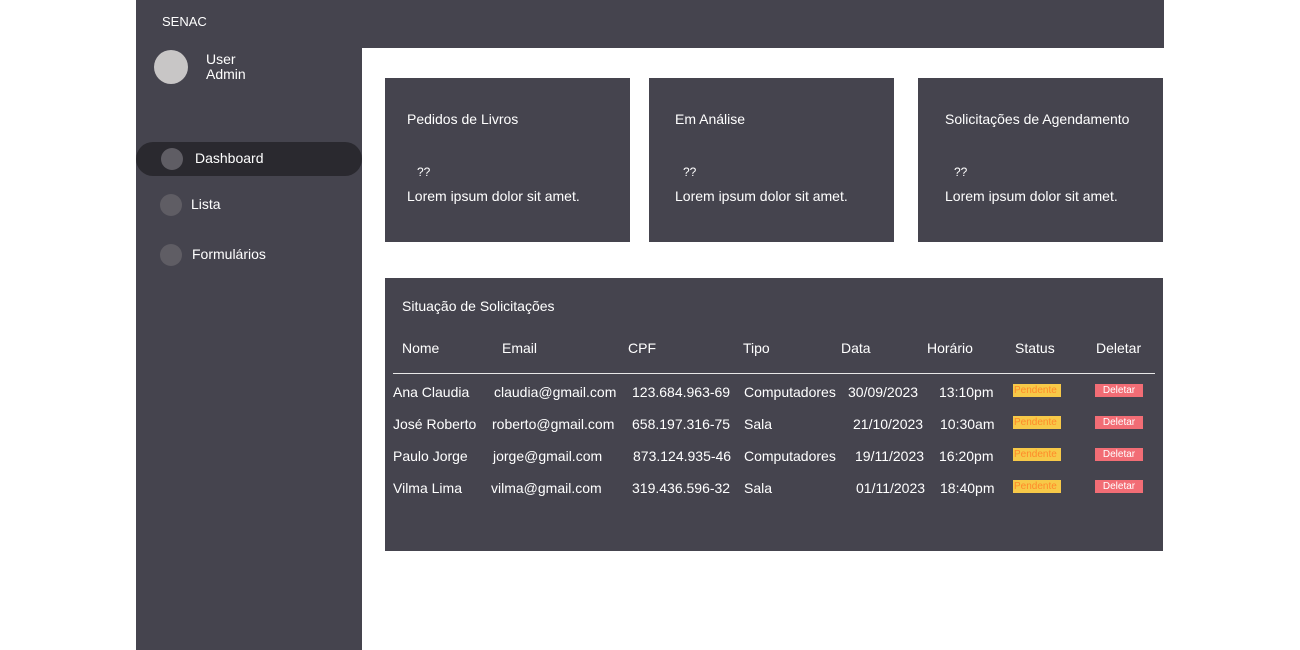 Image resolution: width=1300 pixels, height=650 pixels. I want to click on dashboard-icon, so click(172, 159).